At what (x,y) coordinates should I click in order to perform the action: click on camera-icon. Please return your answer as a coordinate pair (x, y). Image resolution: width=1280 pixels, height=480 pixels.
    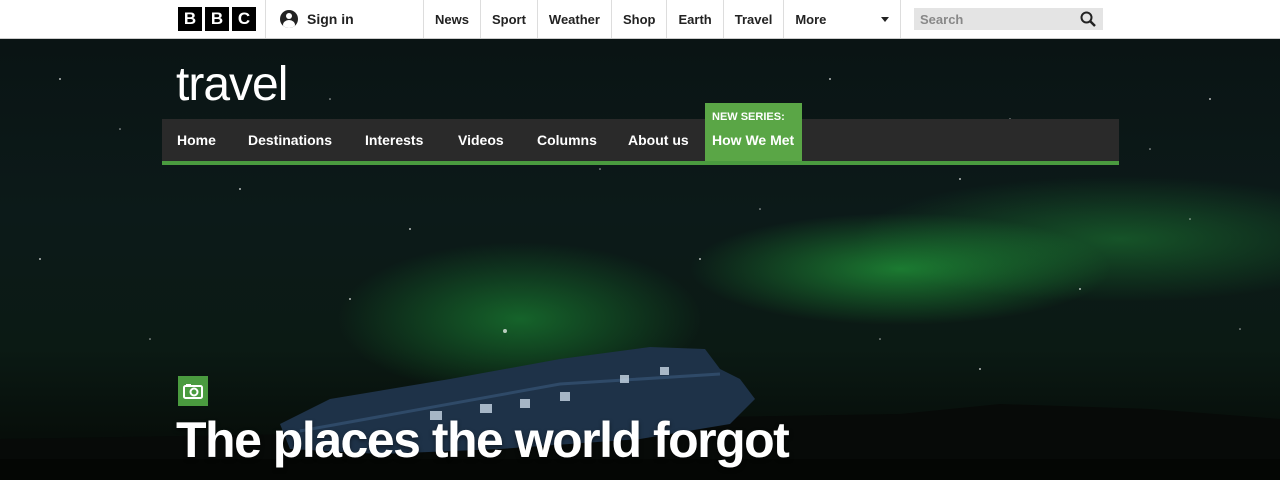
    Looking at the image, I should click on (193, 391).